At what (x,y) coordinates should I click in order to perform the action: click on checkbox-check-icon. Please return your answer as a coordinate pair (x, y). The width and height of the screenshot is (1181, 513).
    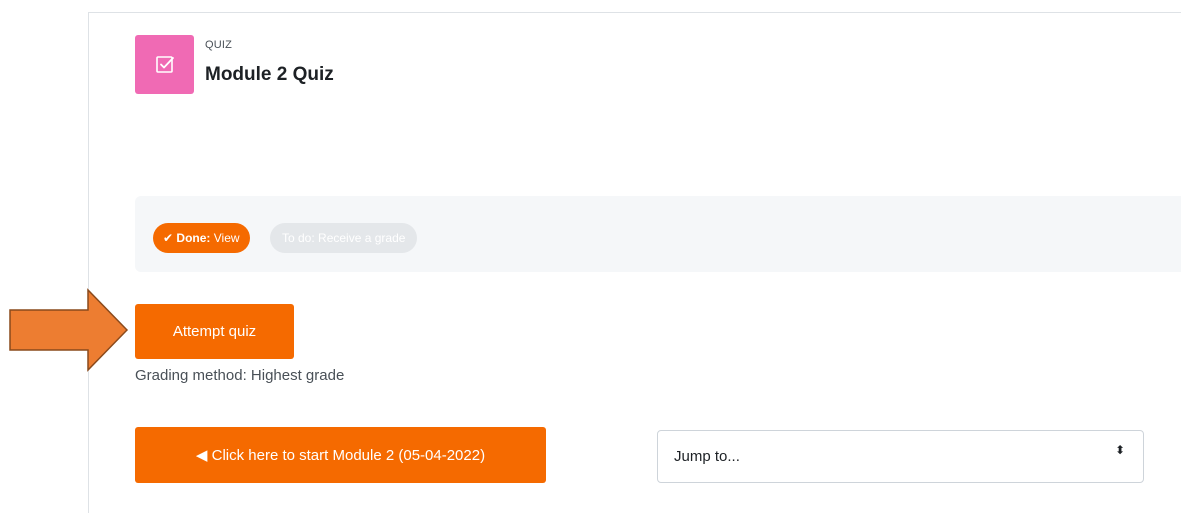
    Looking at the image, I should click on (164, 64).